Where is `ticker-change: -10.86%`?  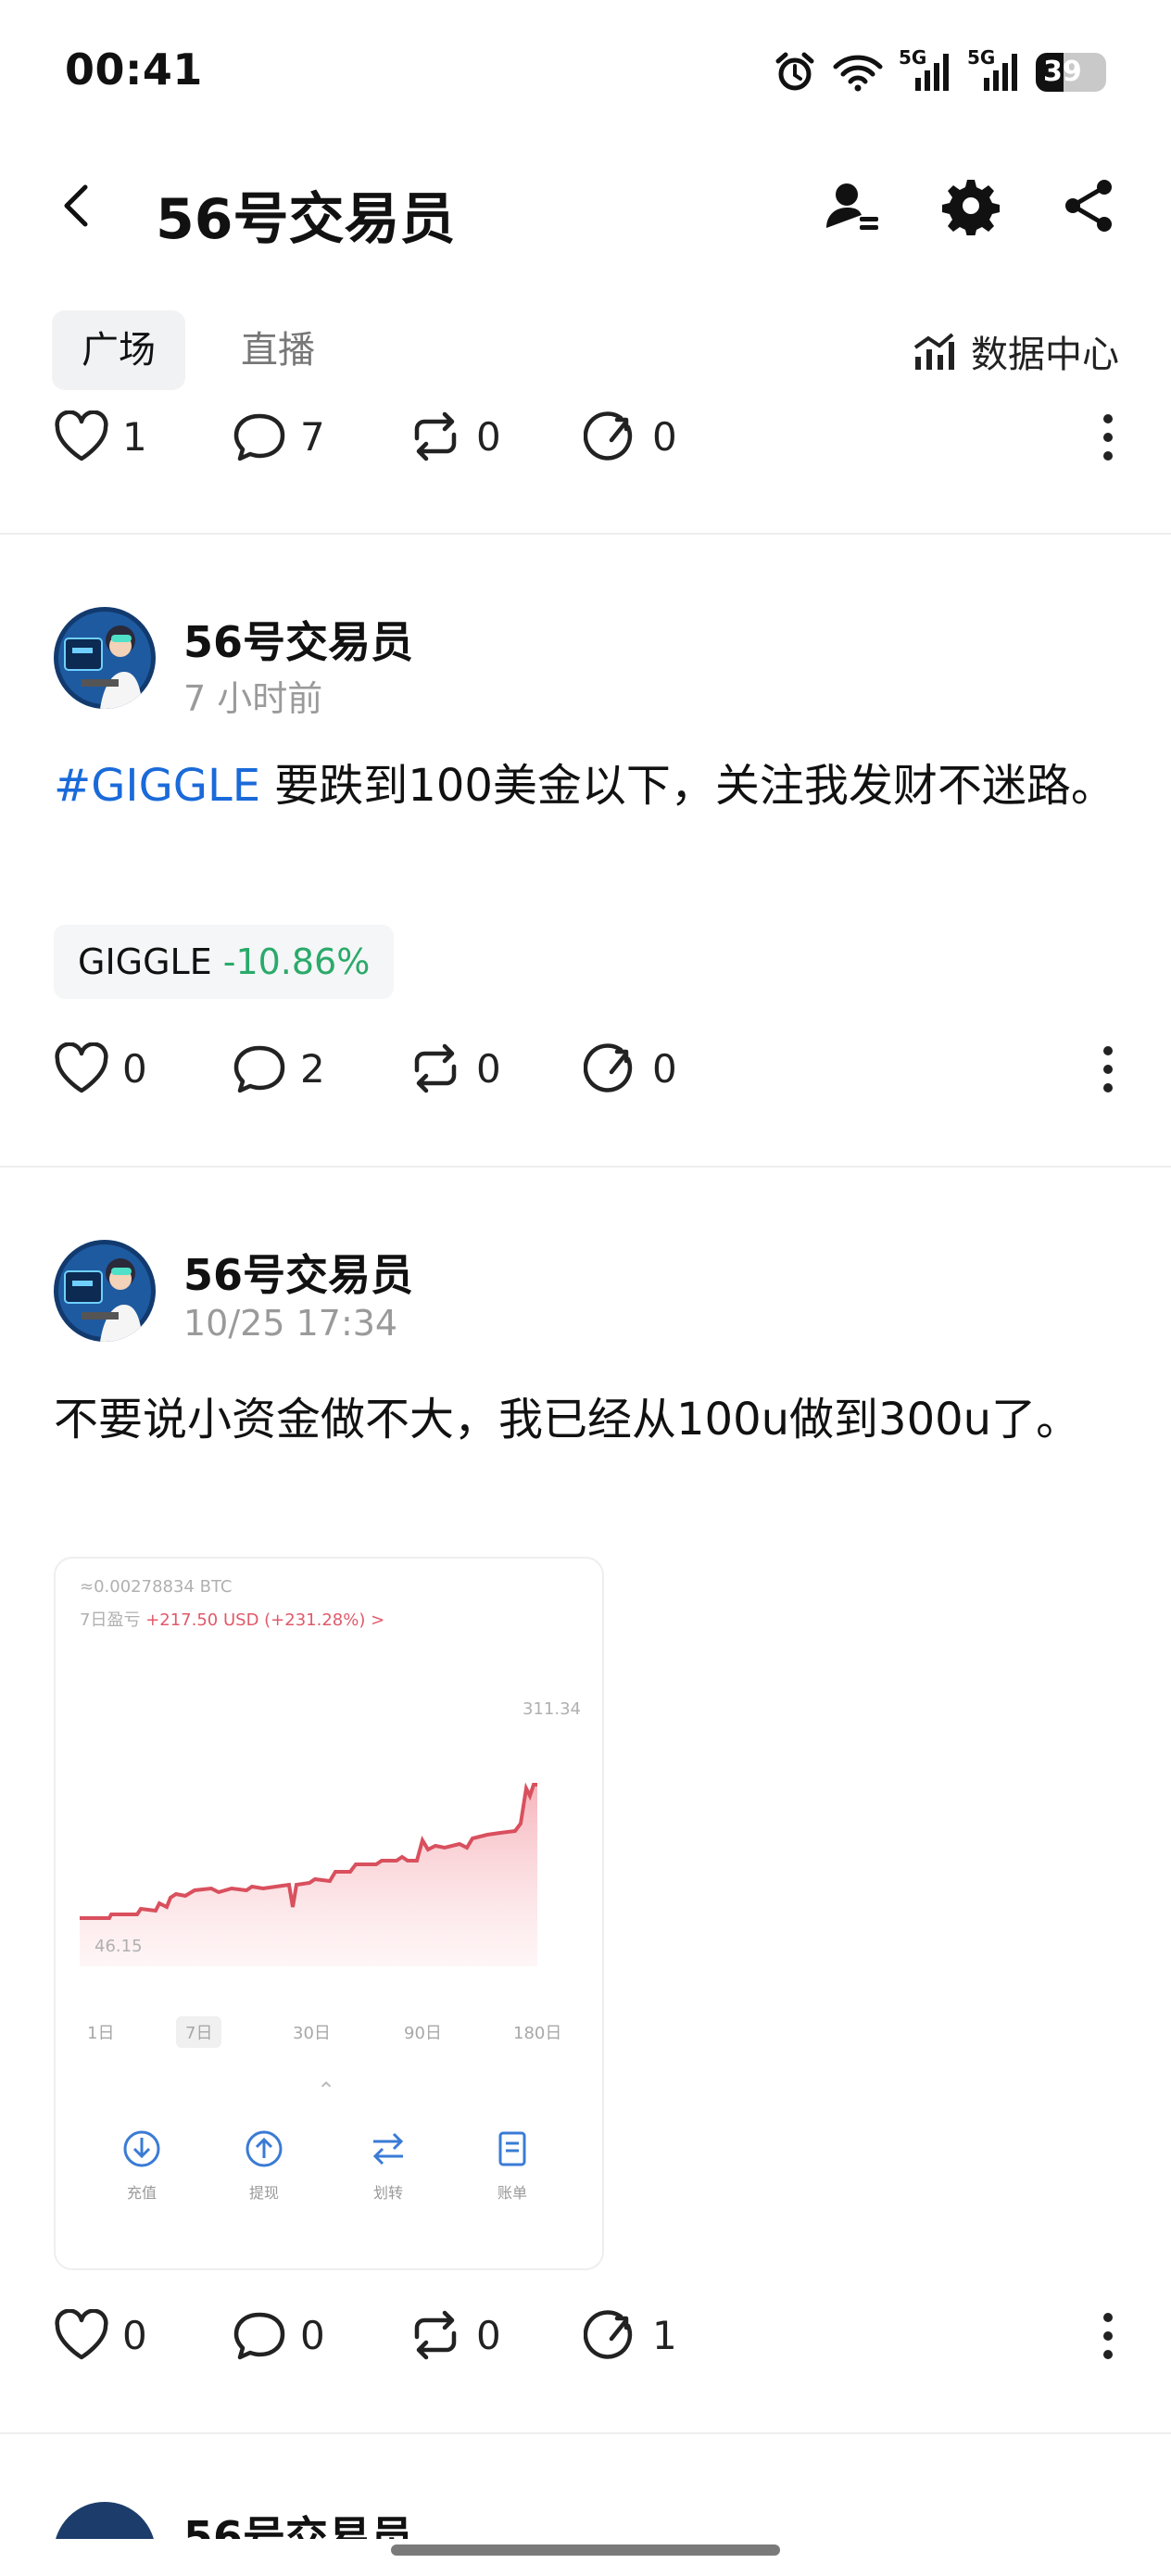
ticker-change: -10.86% is located at coordinates (297, 962).